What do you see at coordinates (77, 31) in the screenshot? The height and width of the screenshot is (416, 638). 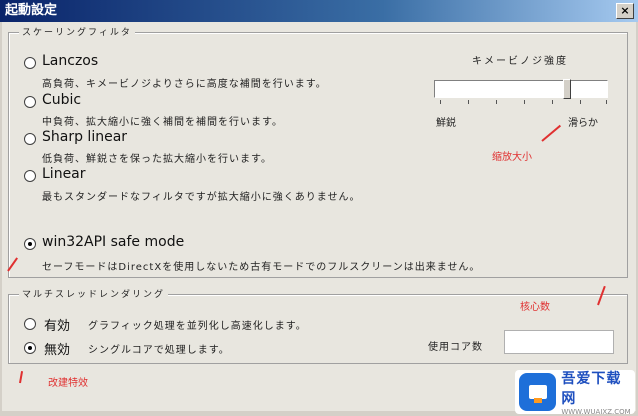 I see `scaling-filter-legend: スケーリングフィルタ` at bounding box center [77, 31].